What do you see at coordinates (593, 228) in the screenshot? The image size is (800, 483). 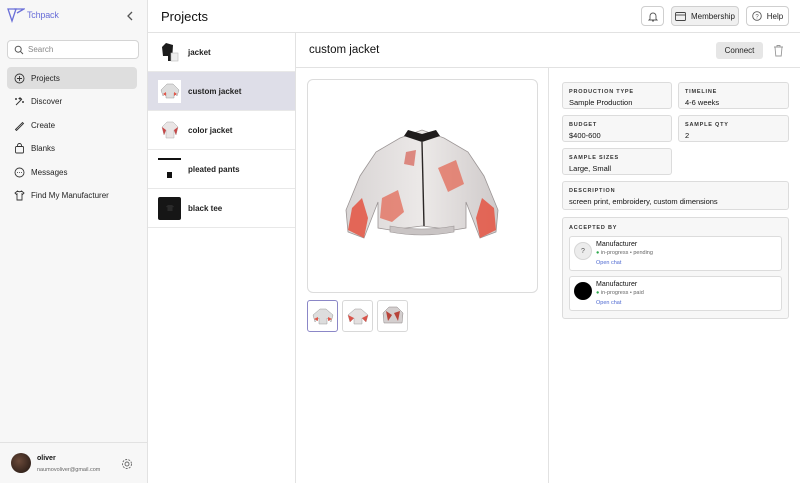 I see `accepted-by-label: ACCEPTED BY` at bounding box center [593, 228].